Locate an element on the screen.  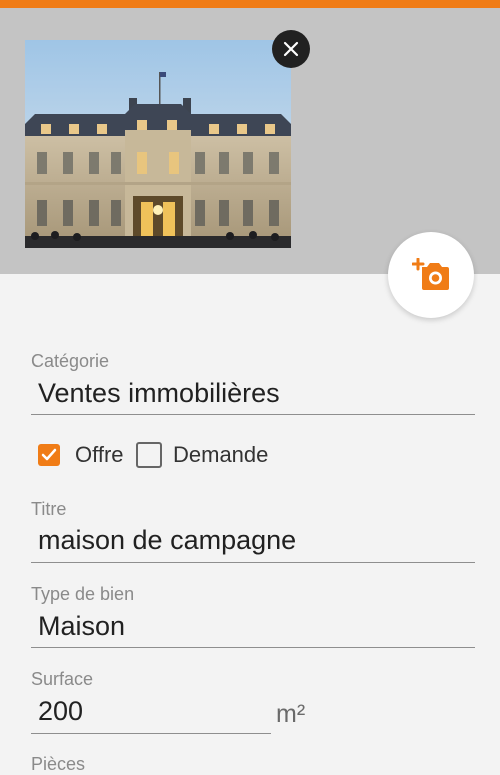
top-accent-bar is located at coordinates (250, 4).